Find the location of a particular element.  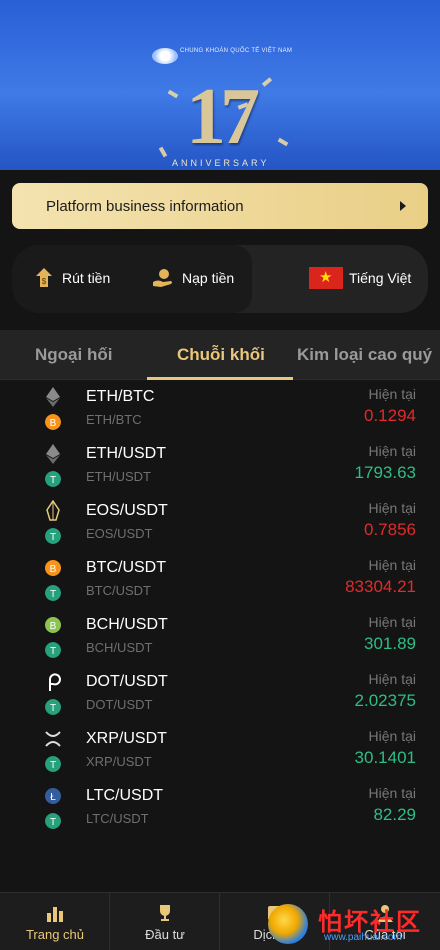

market-tabs: Ngoại hối Chuỗi khối Kim loại cao quý is located at coordinates (220, 355).